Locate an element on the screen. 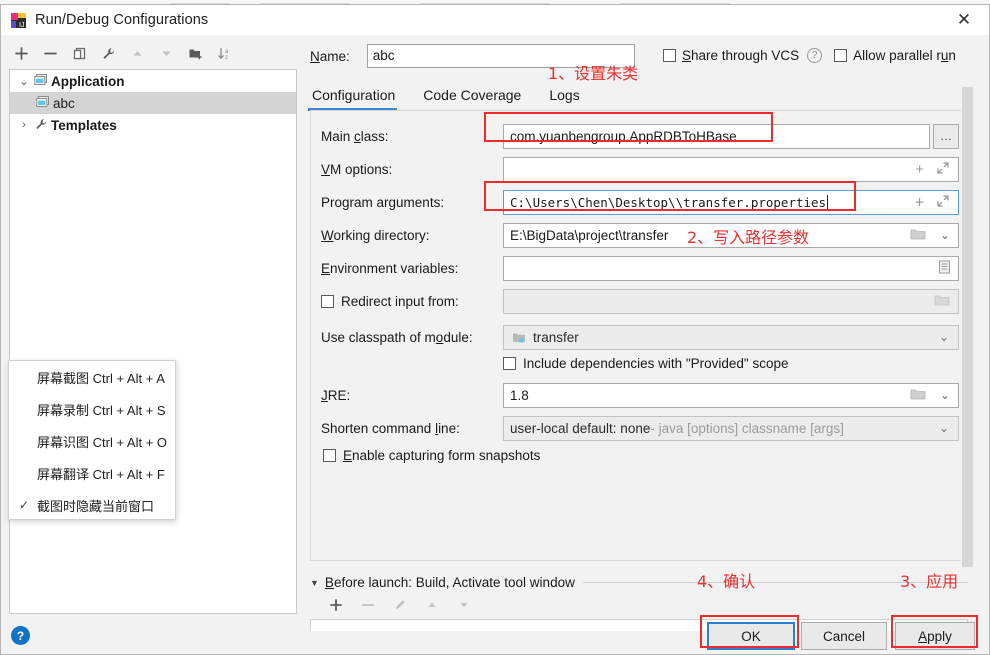 This screenshot has height=655, width=990. move-down-button is located at coordinates (166, 53).